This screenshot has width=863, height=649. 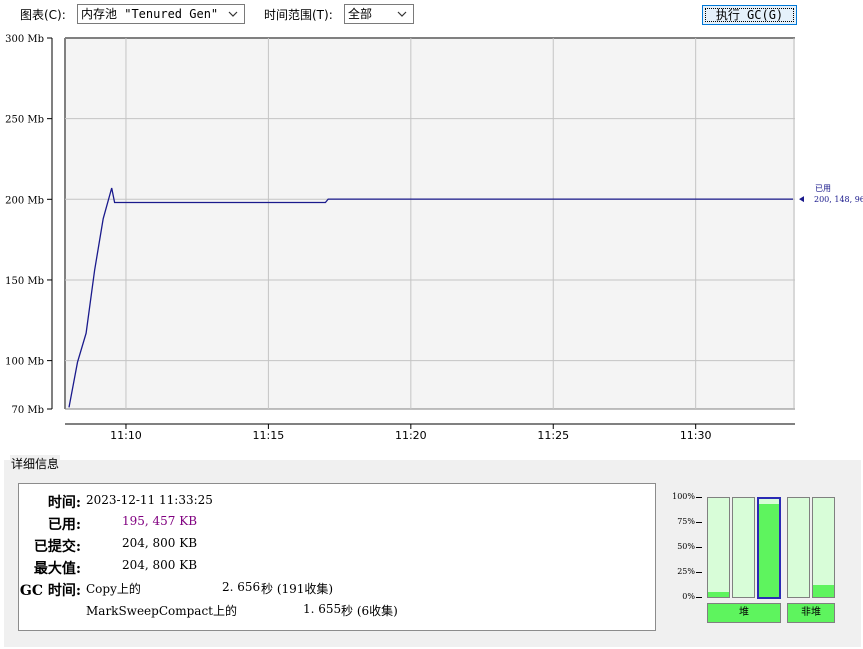 I want to click on heap-button: 堆, so click(x=744, y=613).